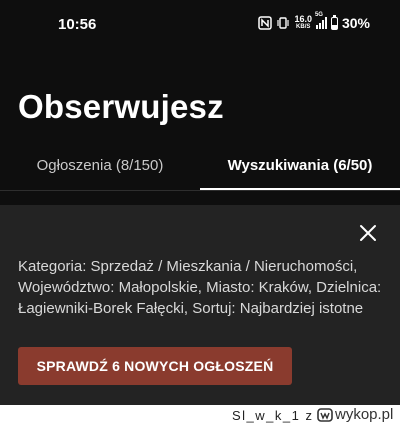 The height and width of the screenshot is (427, 400). Describe the element at coordinates (318, 15) in the screenshot. I see `network-generation: 5G` at that location.